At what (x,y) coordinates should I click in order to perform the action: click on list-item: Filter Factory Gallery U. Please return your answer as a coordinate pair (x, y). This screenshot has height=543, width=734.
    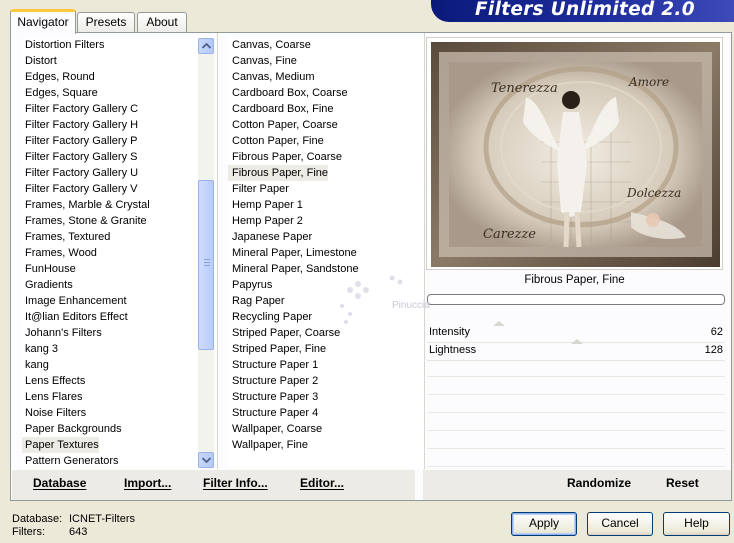
    Looking at the image, I should click on (80, 173).